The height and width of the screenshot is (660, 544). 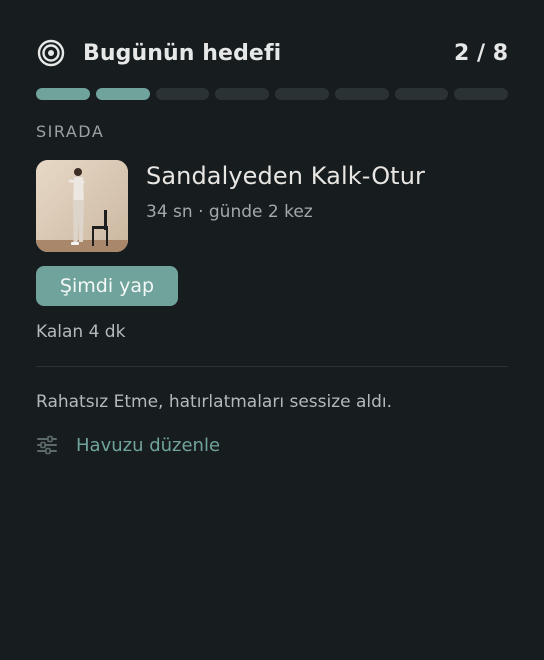 I want to click on sliders-icon, so click(x=47, y=445).